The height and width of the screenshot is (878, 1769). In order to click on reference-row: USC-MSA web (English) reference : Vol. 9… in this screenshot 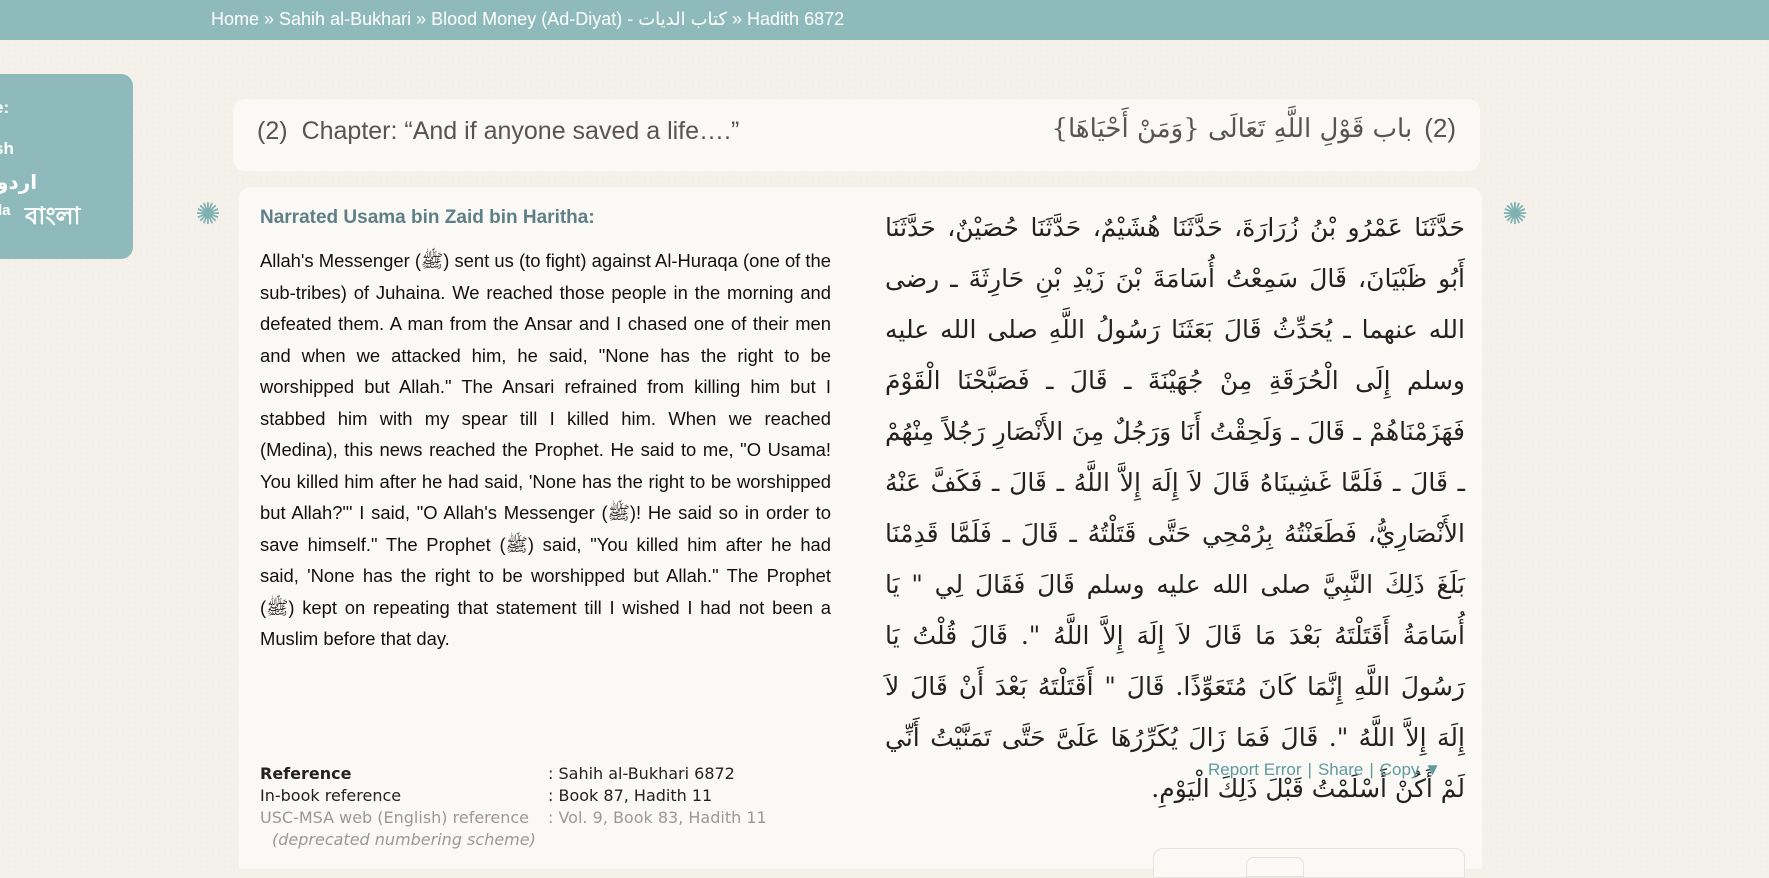, I will do `click(513, 818)`.